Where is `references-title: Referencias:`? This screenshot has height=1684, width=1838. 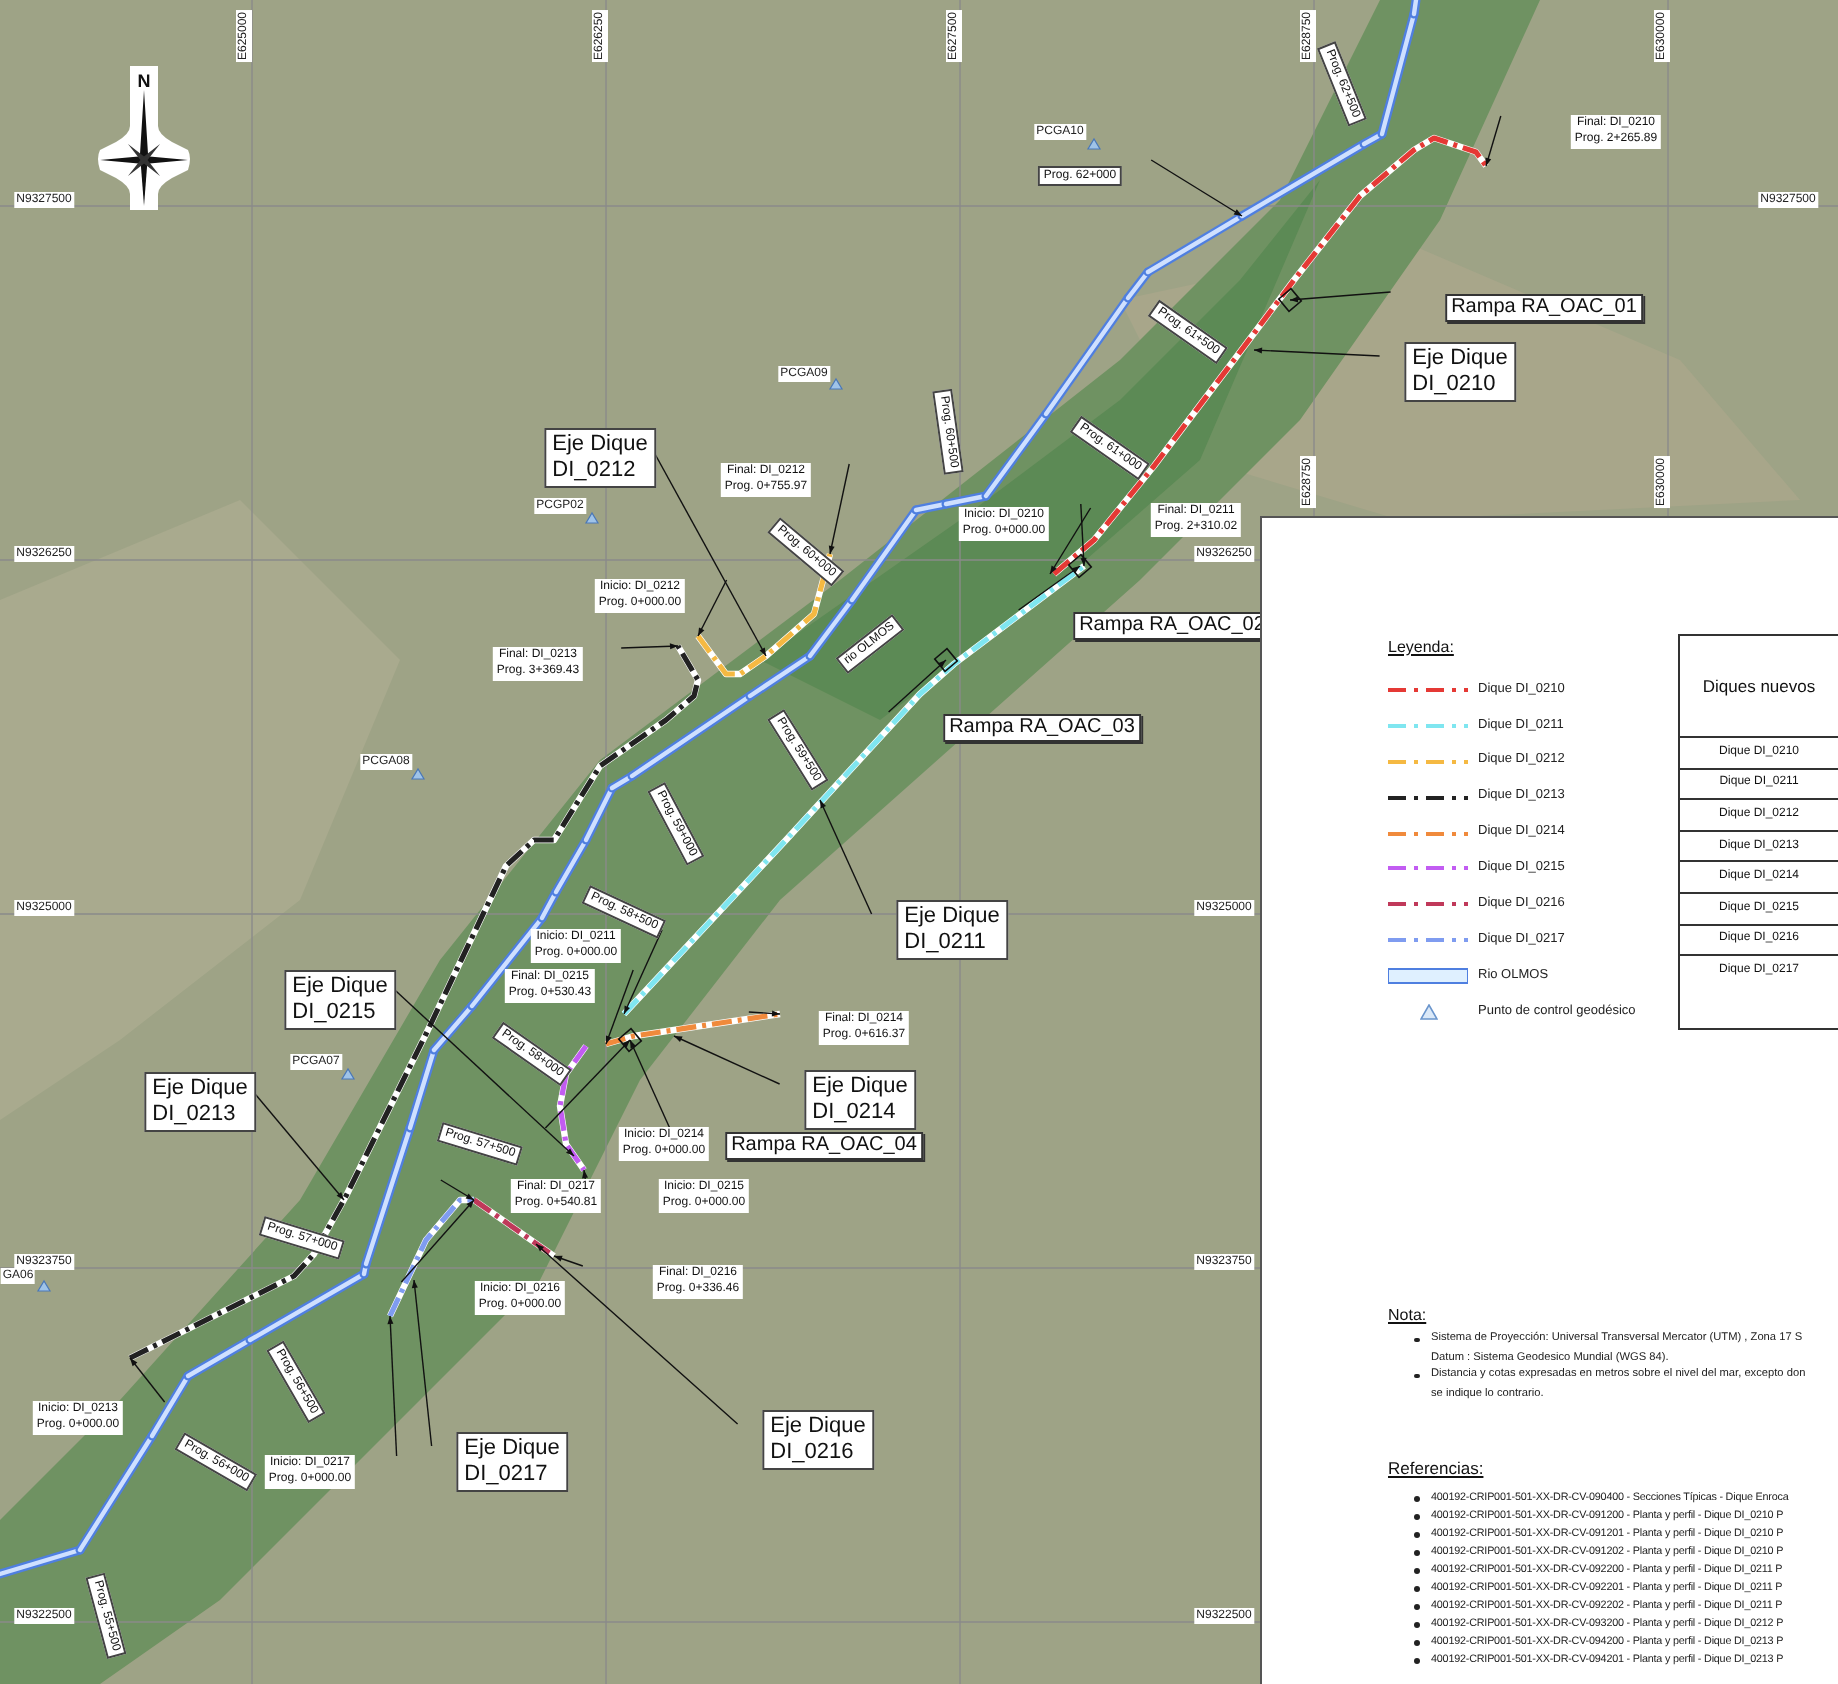 references-title: Referencias: is located at coordinates (1437, 1467).